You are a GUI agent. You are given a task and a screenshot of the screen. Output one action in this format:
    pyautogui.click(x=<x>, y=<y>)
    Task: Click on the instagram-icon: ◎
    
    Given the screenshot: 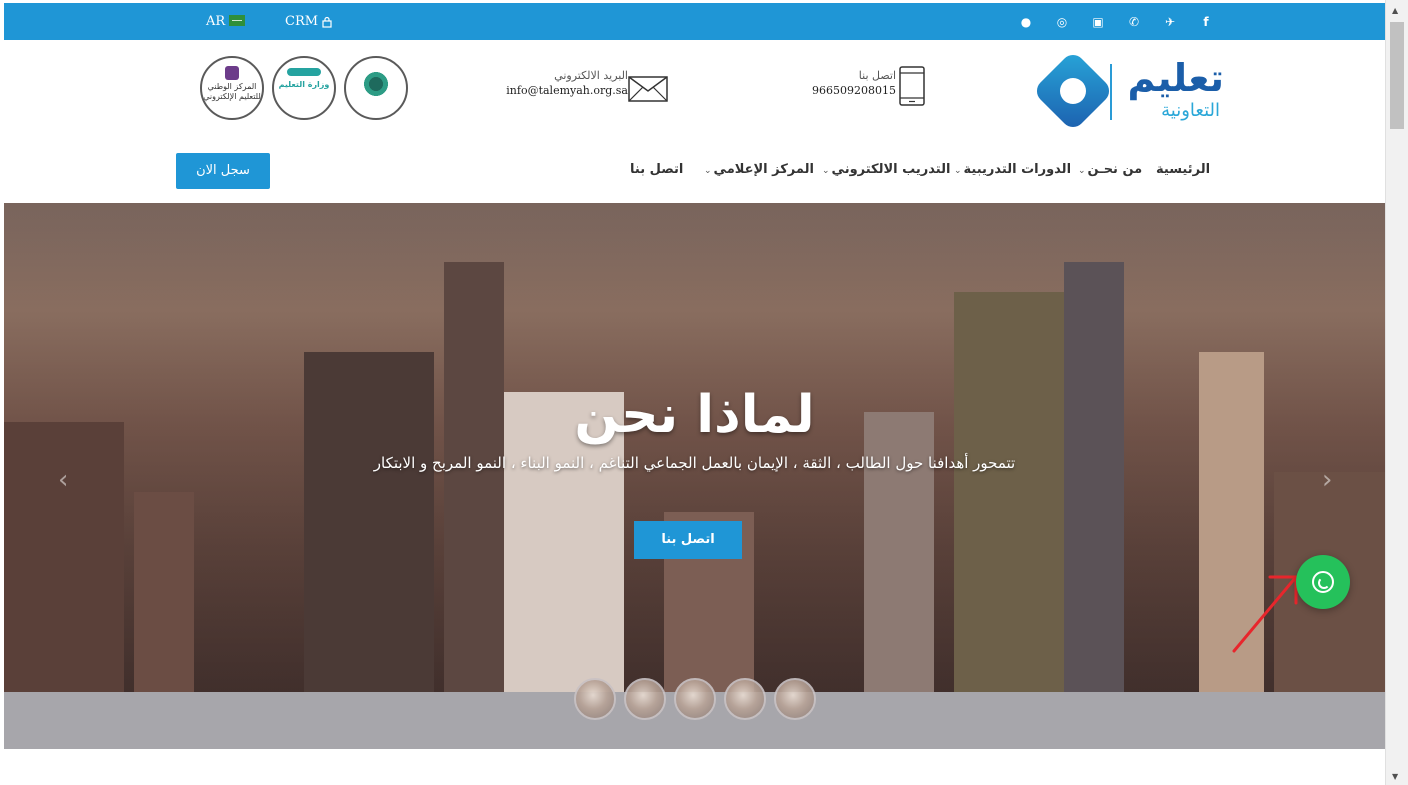 What is the action you would take?
    pyautogui.click(x=1062, y=22)
    